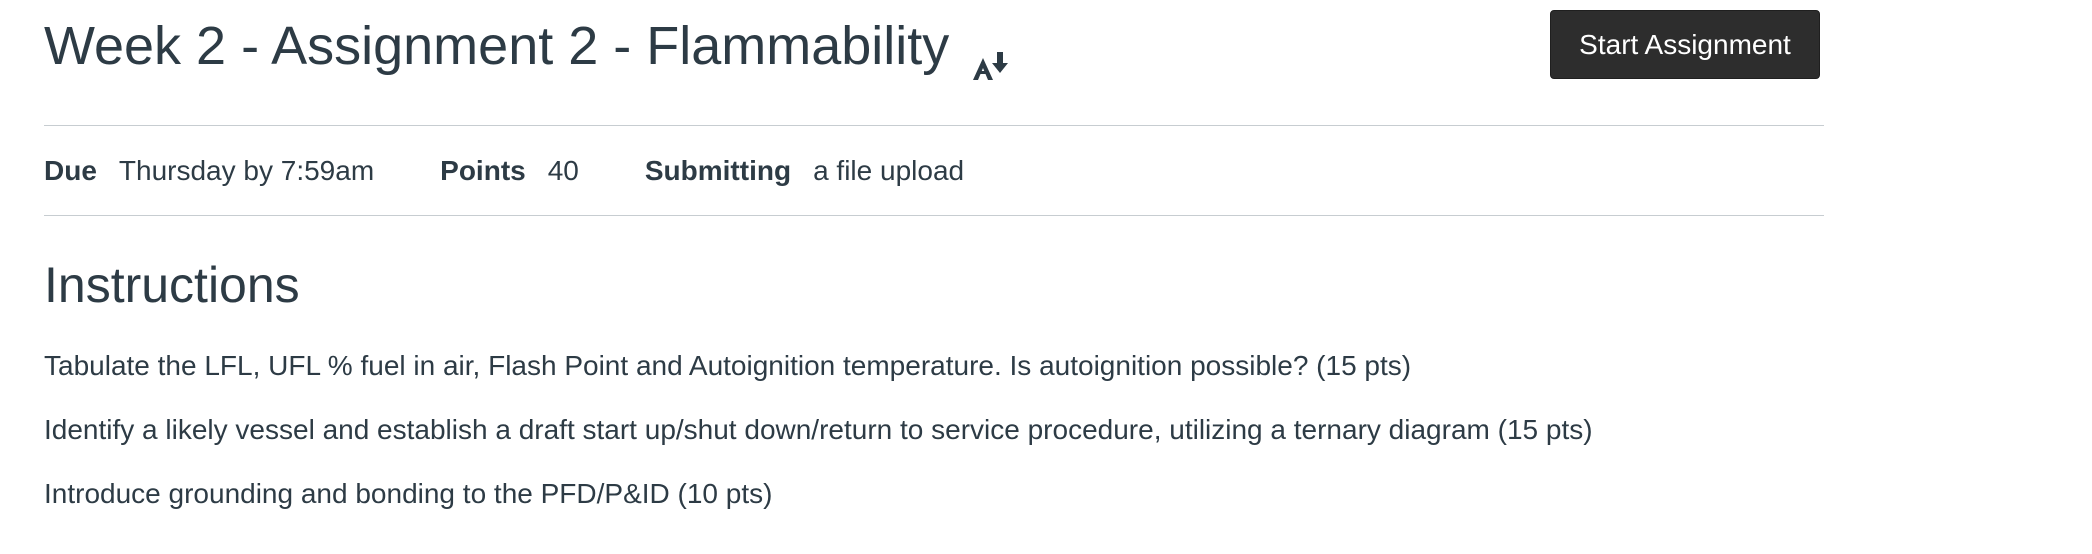 This screenshot has width=2092, height=554. Describe the element at coordinates (889, 170) in the screenshot. I see `submitting-value: a file upload` at that location.